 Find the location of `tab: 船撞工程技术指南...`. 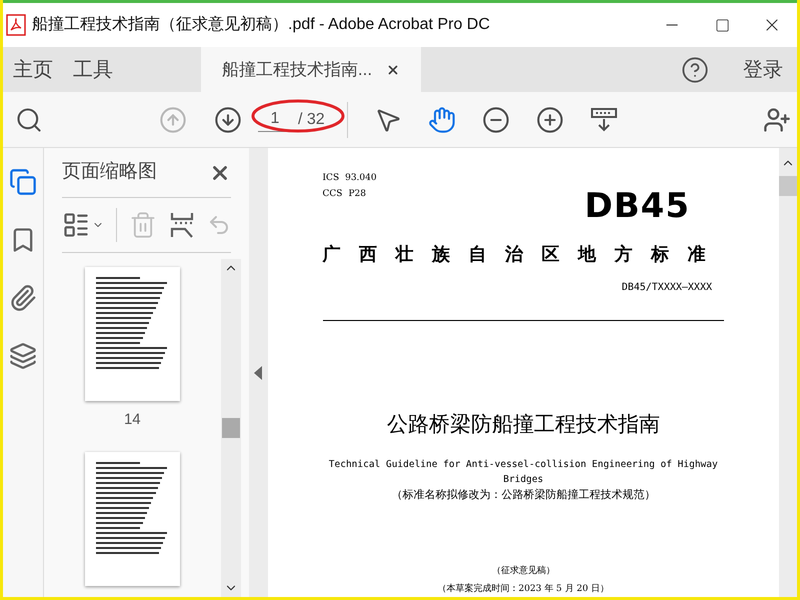

tab: 船撞工程技术指南... is located at coordinates (311, 69).